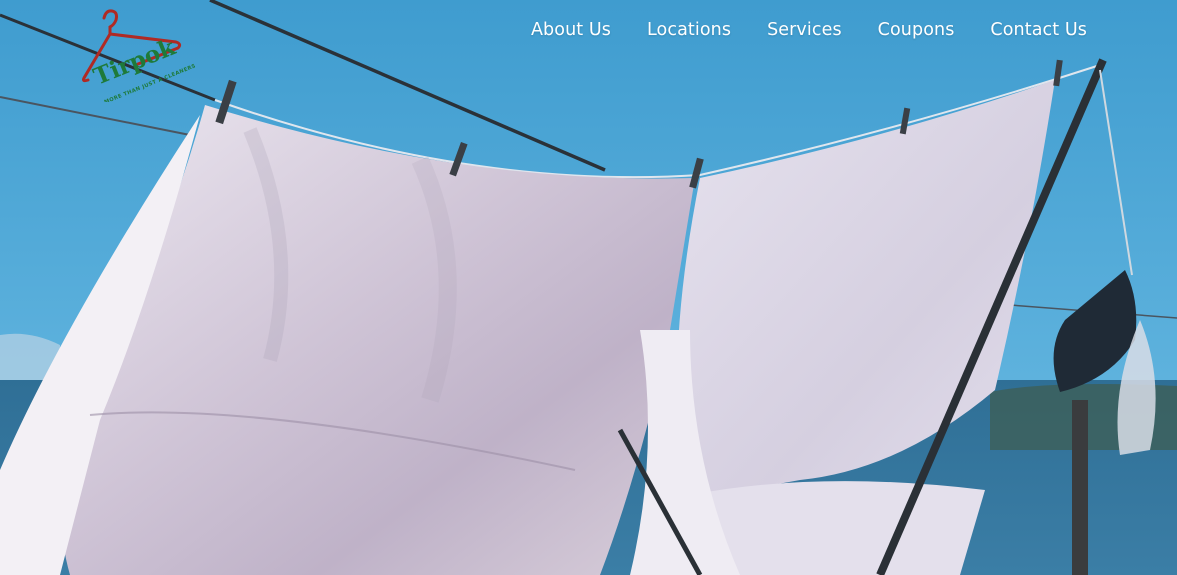  Describe the element at coordinates (804, 30) in the screenshot. I see `nav-link-services: Services` at that location.